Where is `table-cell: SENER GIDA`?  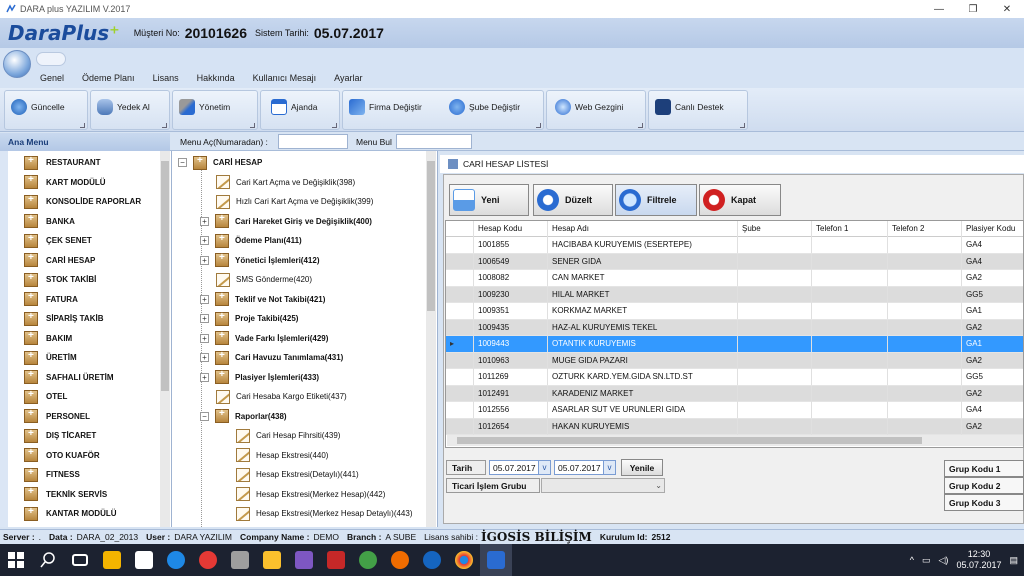 table-cell: SENER GIDA is located at coordinates (643, 261).